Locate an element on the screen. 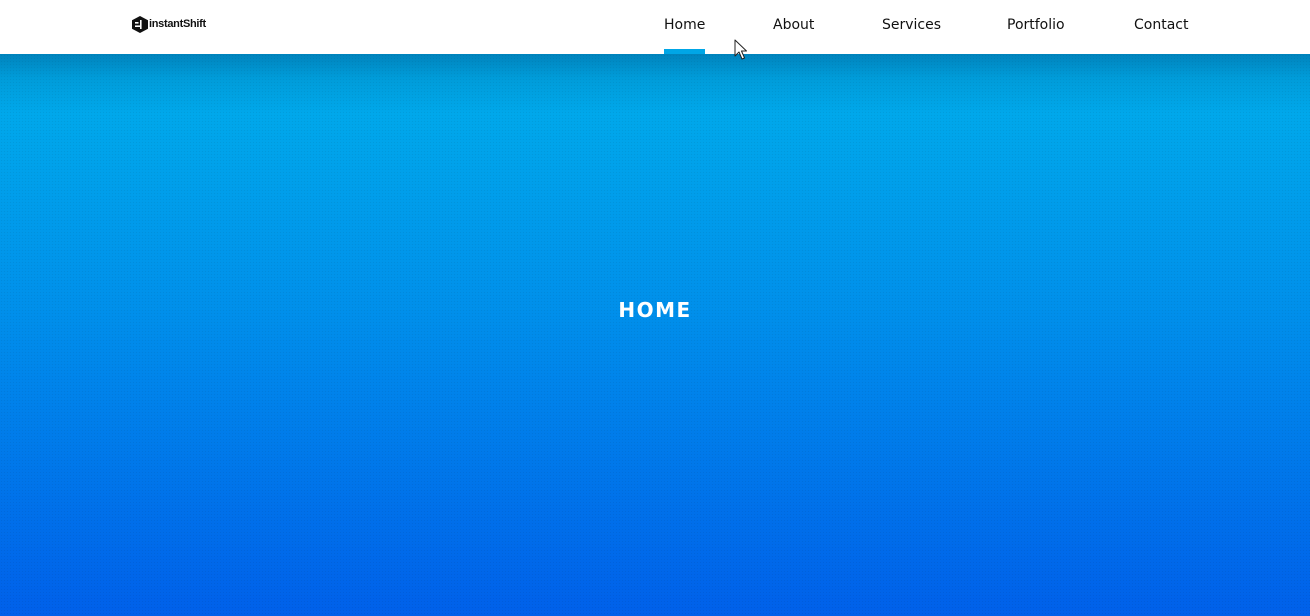 The height and width of the screenshot is (616, 1310). navbar-shadow is located at coordinates (655, 84).